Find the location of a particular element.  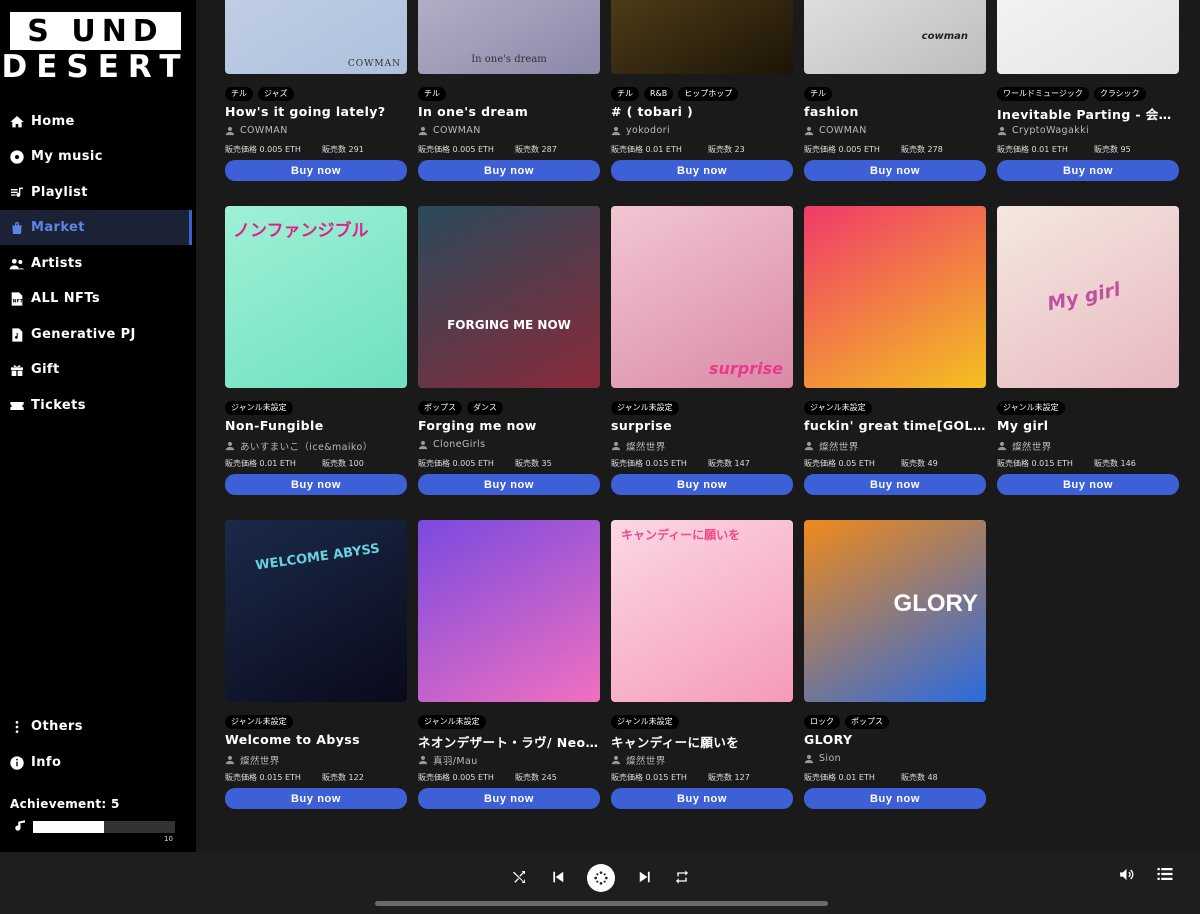

sale-info: 販売価格 0.015 ETH 販売数 147 is located at coordinates (702, 463).